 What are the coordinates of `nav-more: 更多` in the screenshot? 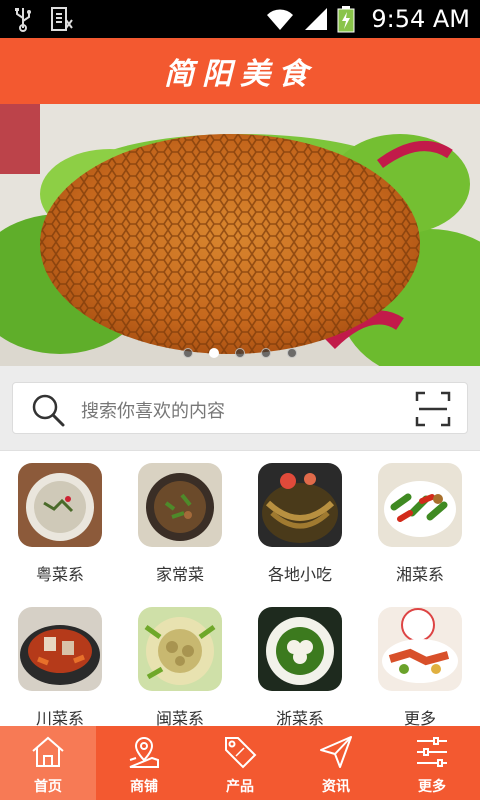 It's located at (432, 763).